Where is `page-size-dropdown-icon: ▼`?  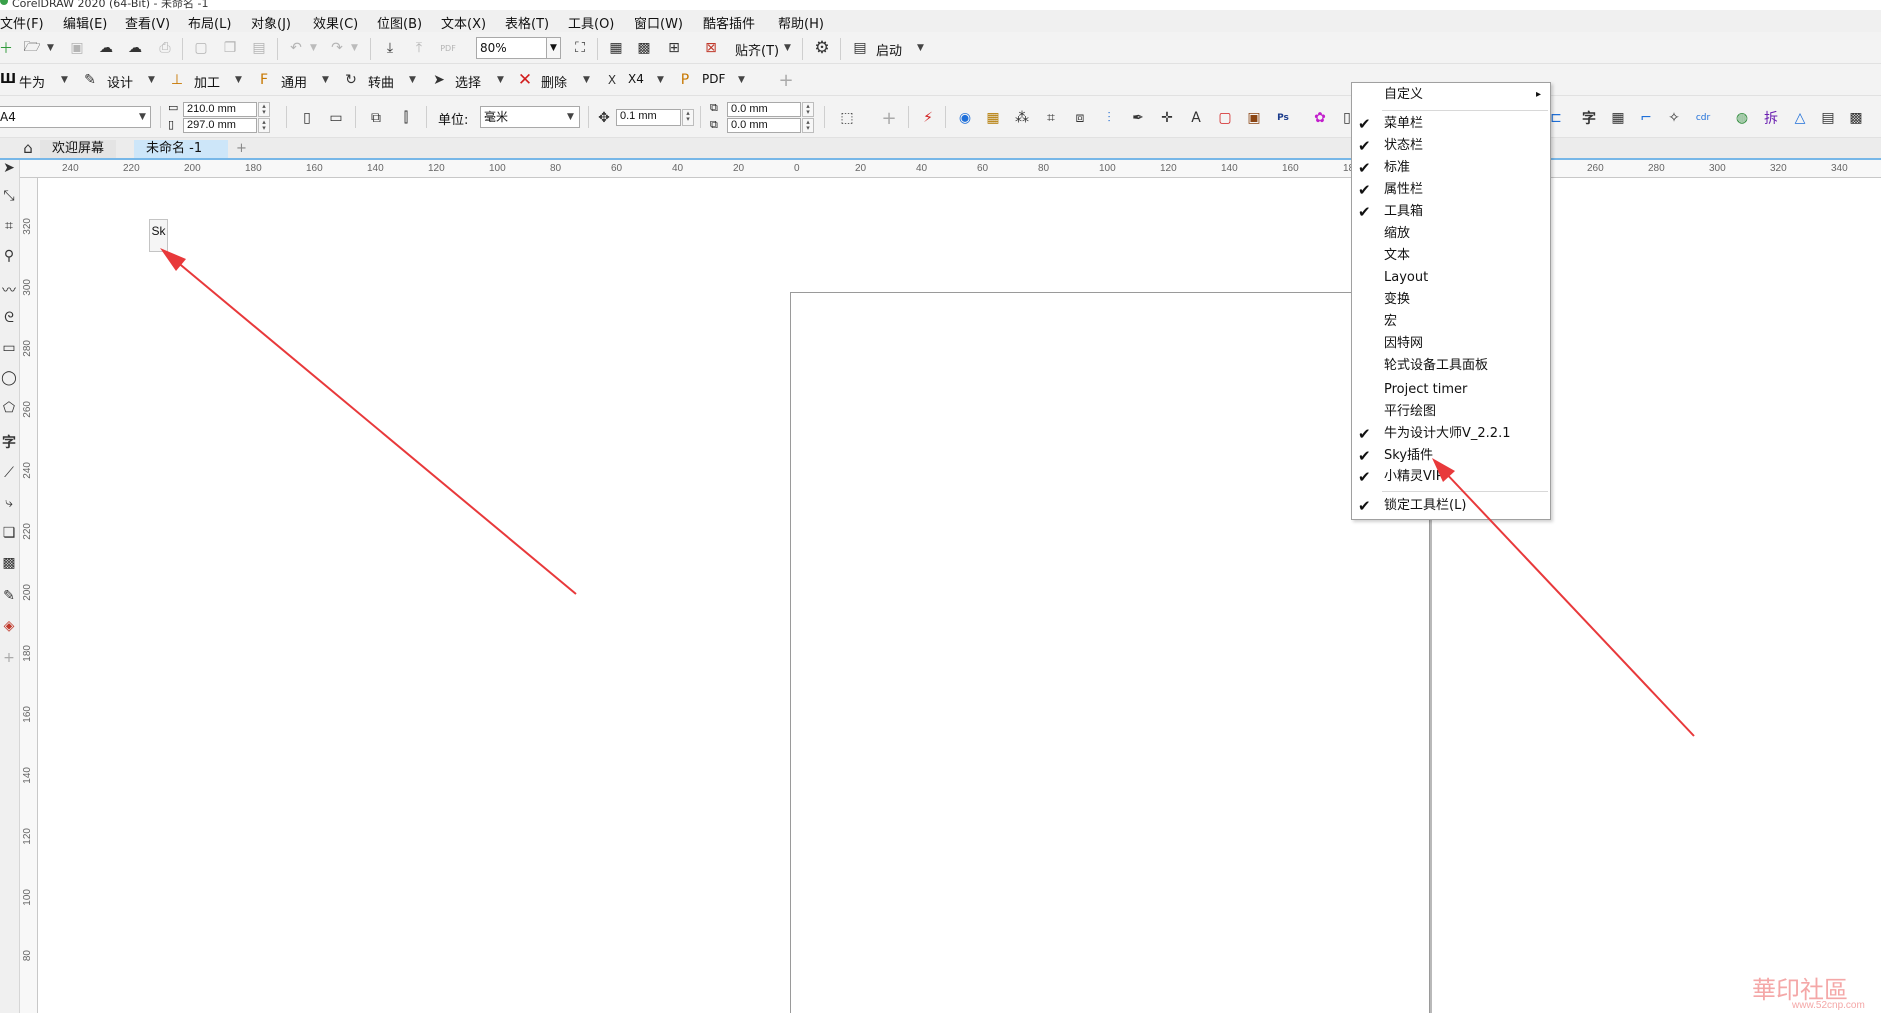 page-size-dropdown-icon: ▼ is located at coordinates (142, 117).